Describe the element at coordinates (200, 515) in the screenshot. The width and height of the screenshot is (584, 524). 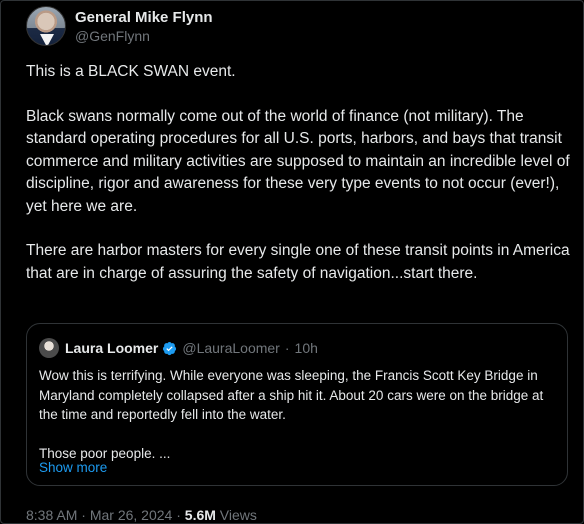
I see `views-count: 5.6M` at that location.